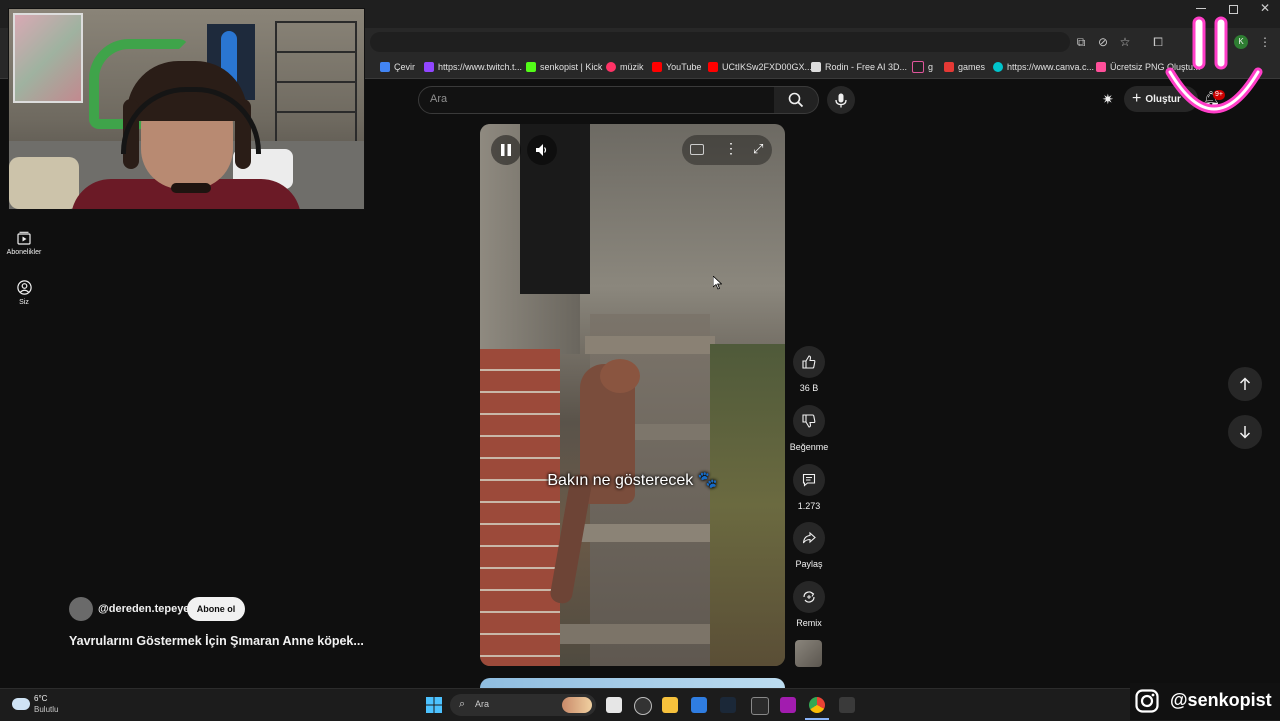 The width and height of the screenshot is (1280, 721). Describe the element at coordinates (809, 623) in the screenshot. I see `remix-label: Remix` at that location.